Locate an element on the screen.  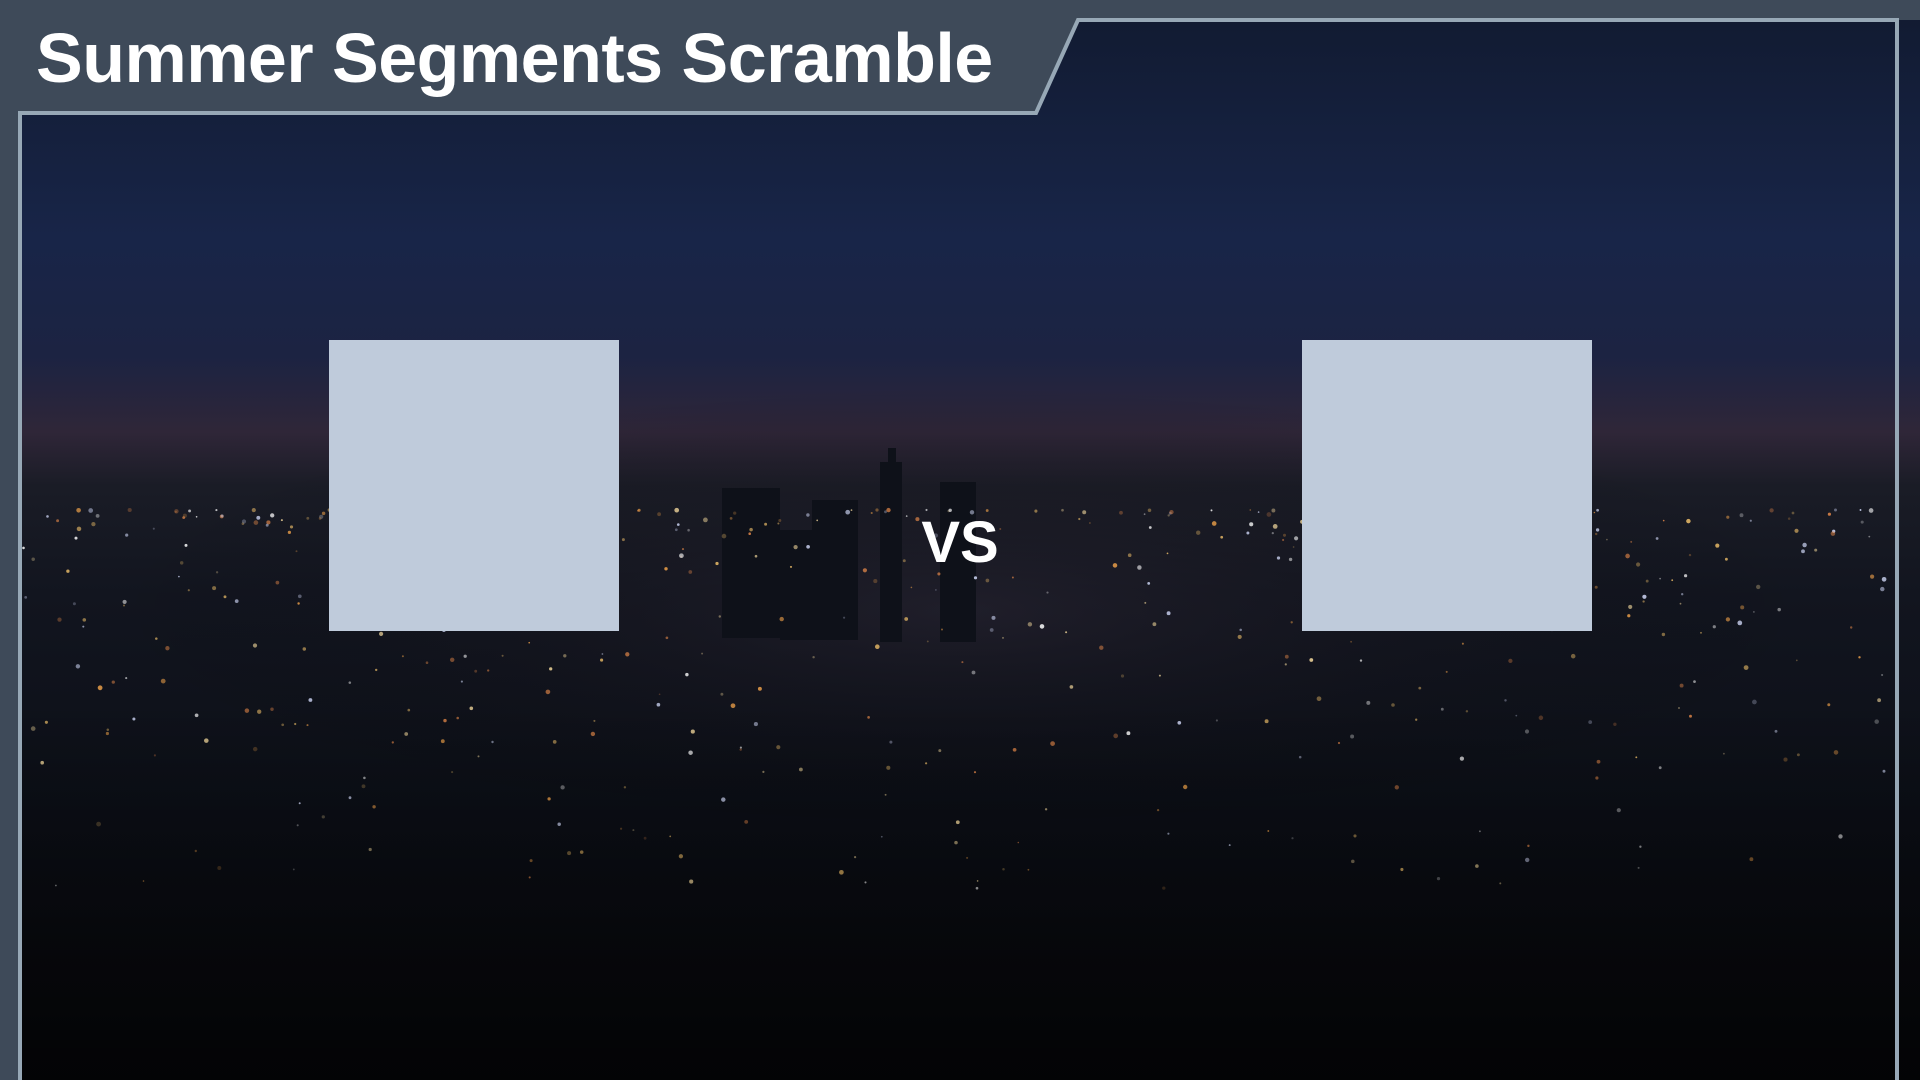
page-title: Summer Segments Scramble is located at coordinates (514, 58).